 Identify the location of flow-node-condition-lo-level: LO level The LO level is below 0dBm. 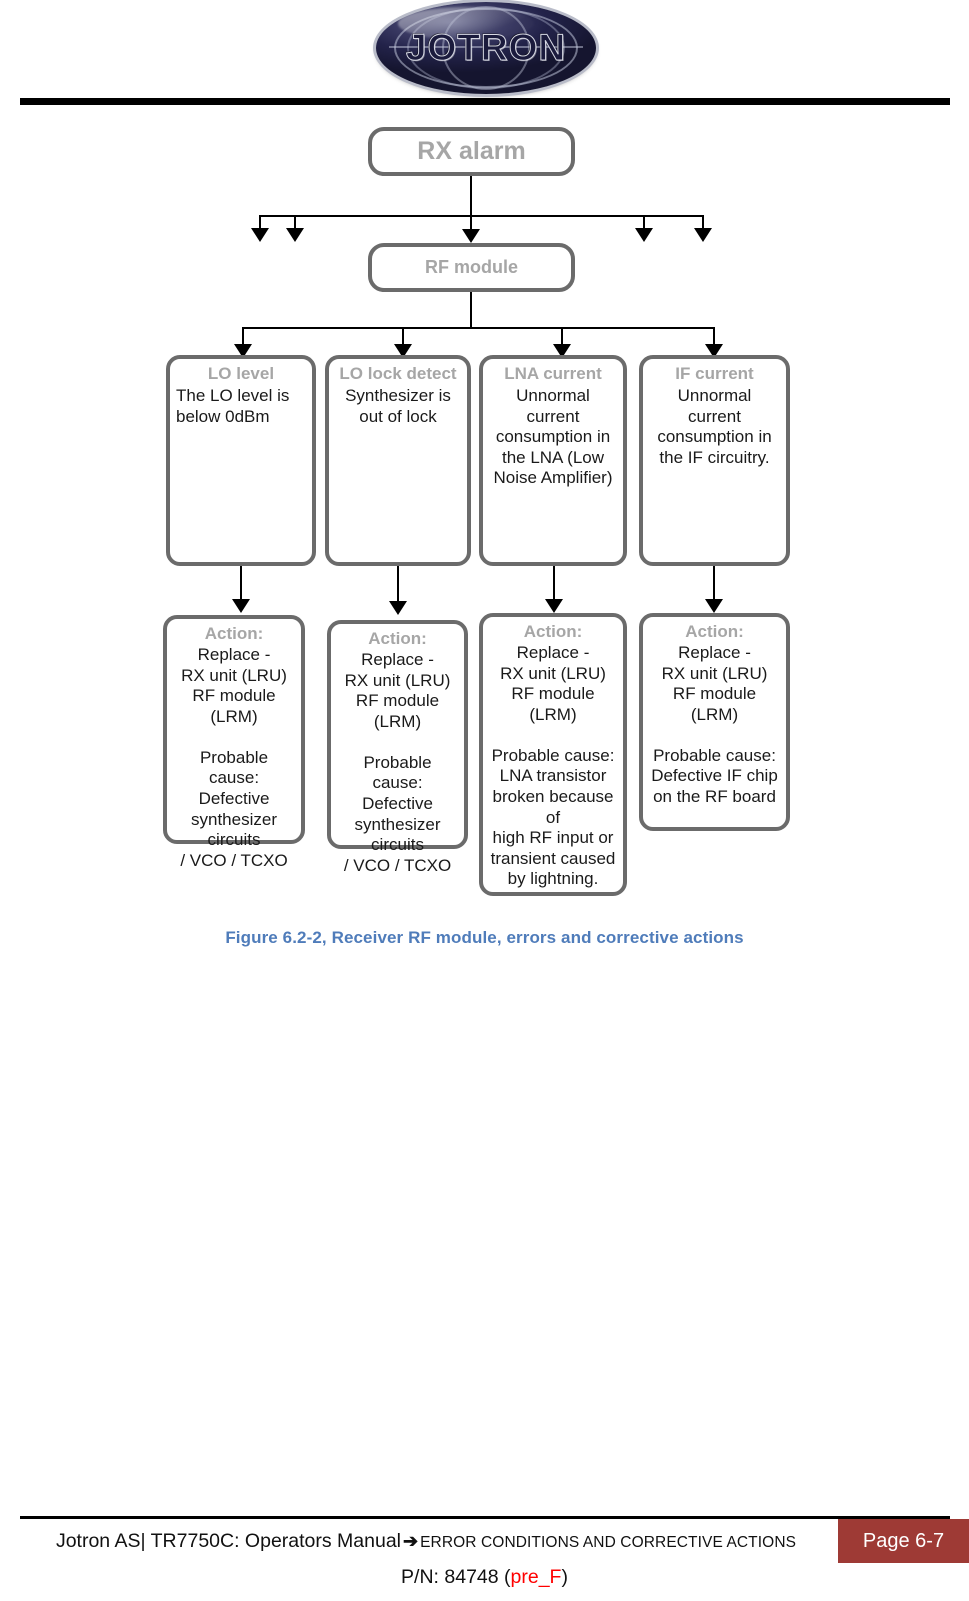
(241, 460).